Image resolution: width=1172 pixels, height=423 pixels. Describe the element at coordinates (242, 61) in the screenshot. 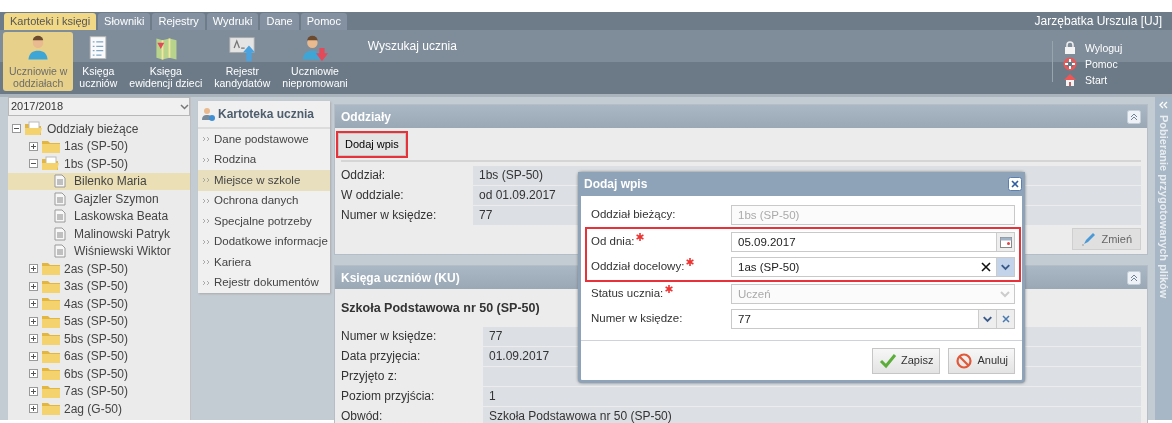

I see `ribbon-button: Rejestr kandydatów` at that location.